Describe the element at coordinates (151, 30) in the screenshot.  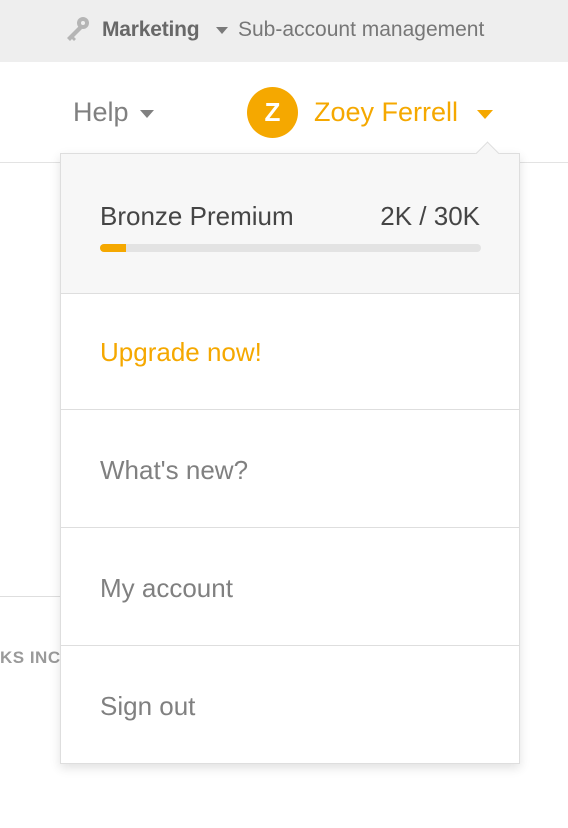
I see `account-name: Marketing` at that location.